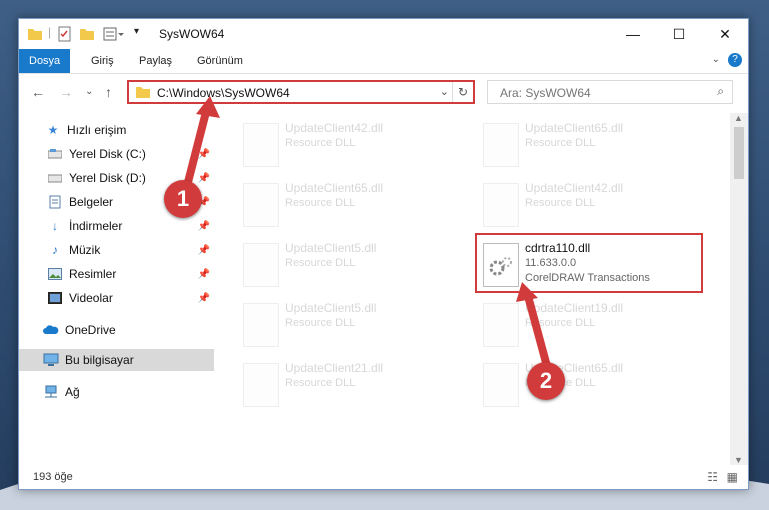  What do you see at coordinates (546, 381) in the screenshot?
I see `step-badge-2: 2` at bounding box center [546, 381].